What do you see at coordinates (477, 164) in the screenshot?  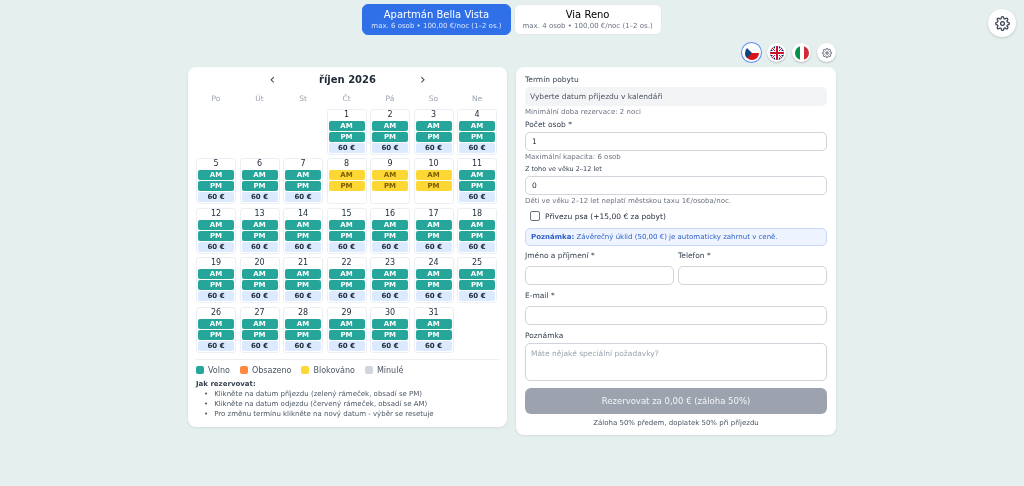 I see `day-number: 11` at bounding box center [477, 164].